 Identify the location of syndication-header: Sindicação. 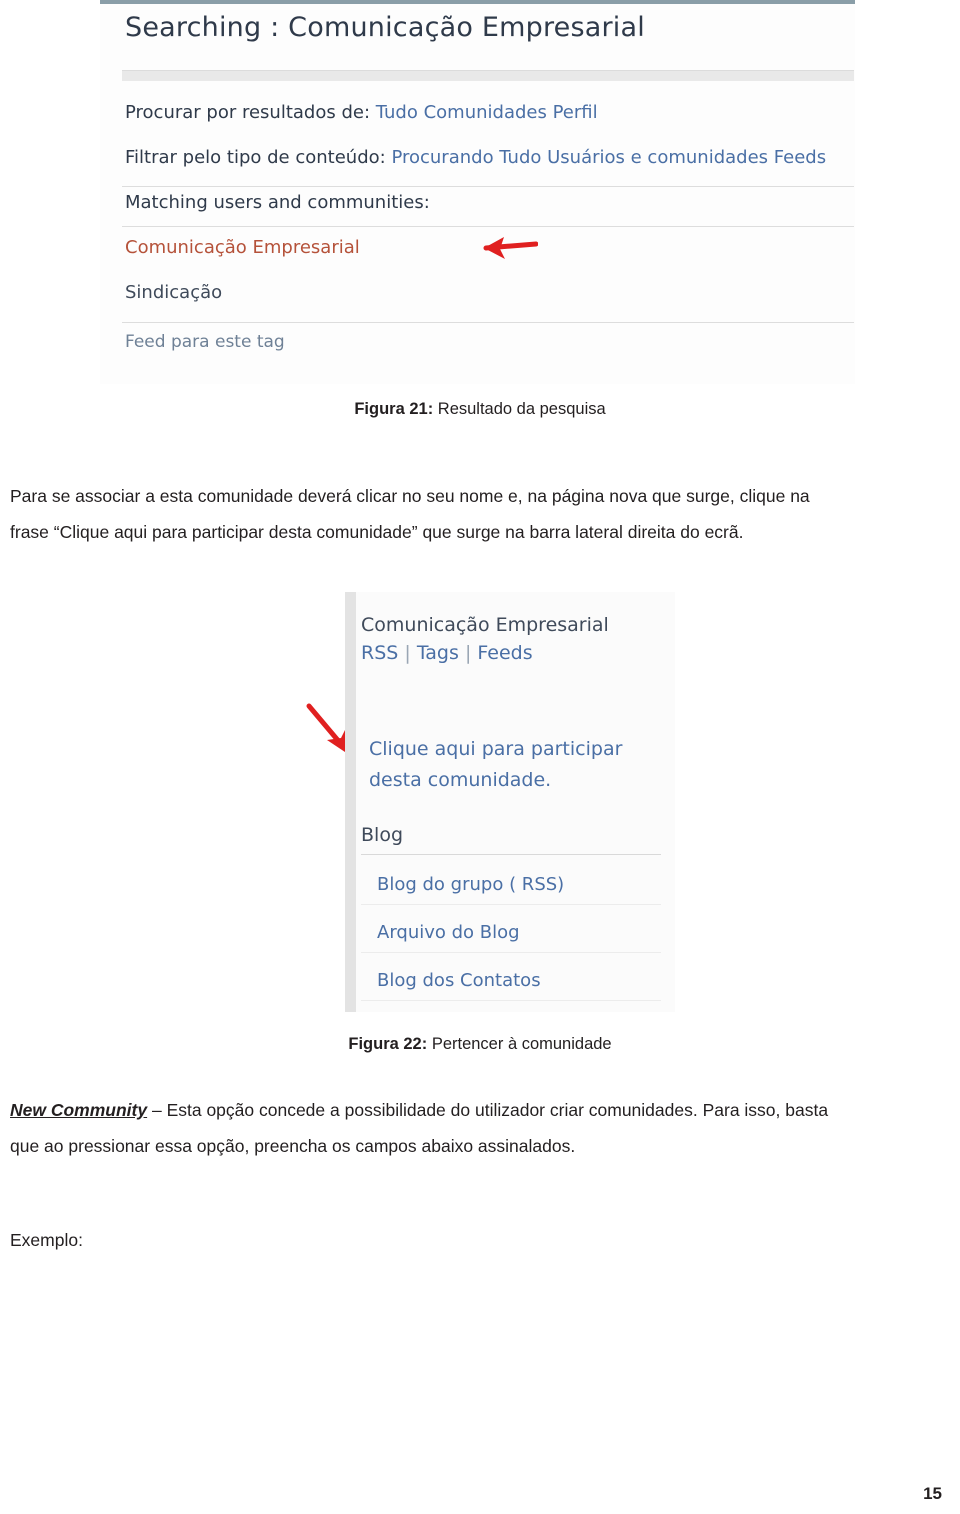
(174, 292).